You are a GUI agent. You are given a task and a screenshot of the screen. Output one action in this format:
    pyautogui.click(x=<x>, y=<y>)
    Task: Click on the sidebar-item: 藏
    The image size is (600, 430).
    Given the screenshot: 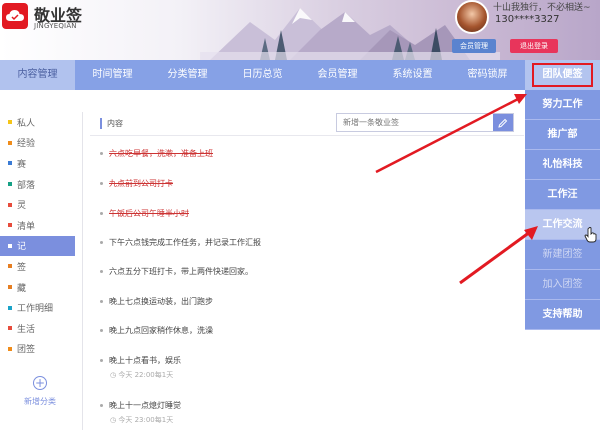 What is the action you would take?
    pyautogui.click(x=40, y=287)
    